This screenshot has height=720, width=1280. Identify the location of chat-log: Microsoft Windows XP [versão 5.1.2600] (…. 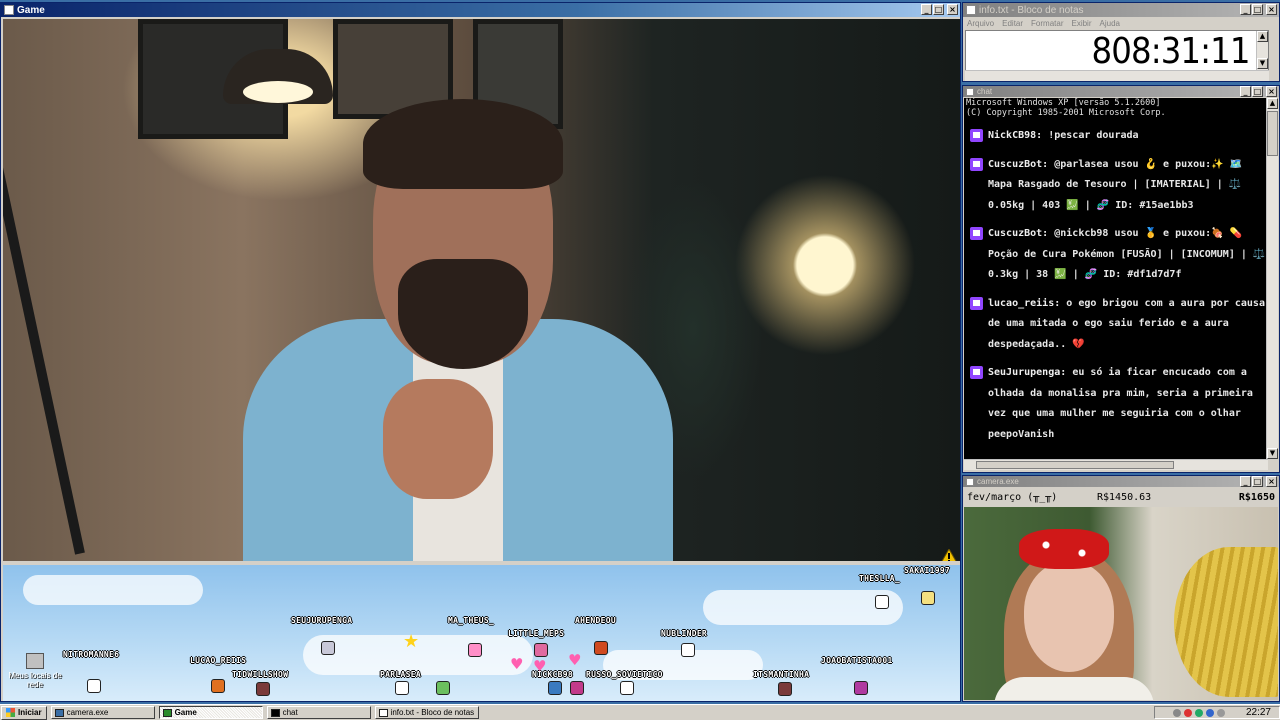
(1116, 278).